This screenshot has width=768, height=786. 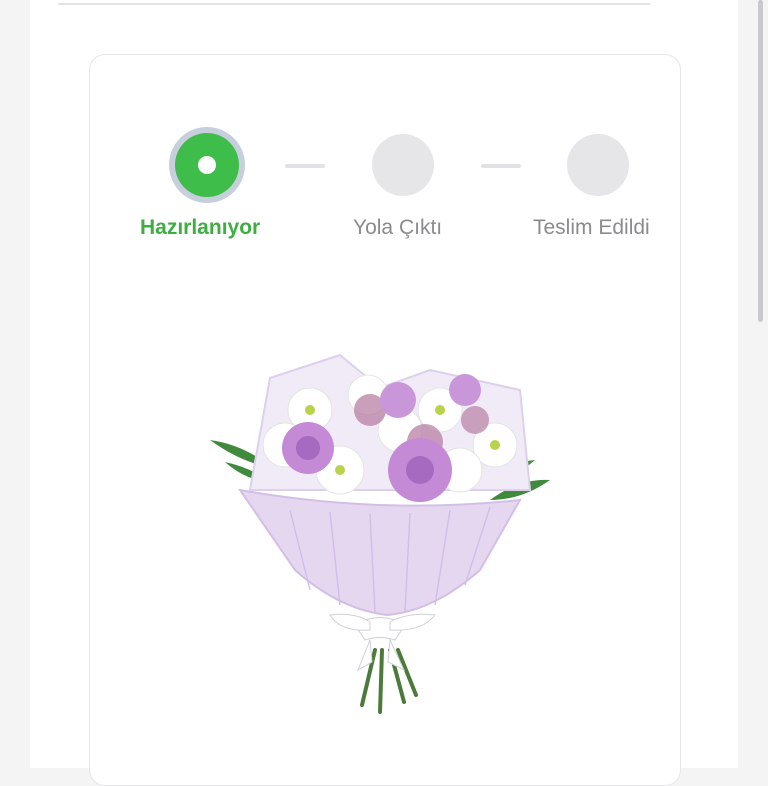 What do you see at coordinates (200, 227) in the screenshot?
I see `step-label-preparing: Hazırlanıyor` at bounding box center [200, 227].